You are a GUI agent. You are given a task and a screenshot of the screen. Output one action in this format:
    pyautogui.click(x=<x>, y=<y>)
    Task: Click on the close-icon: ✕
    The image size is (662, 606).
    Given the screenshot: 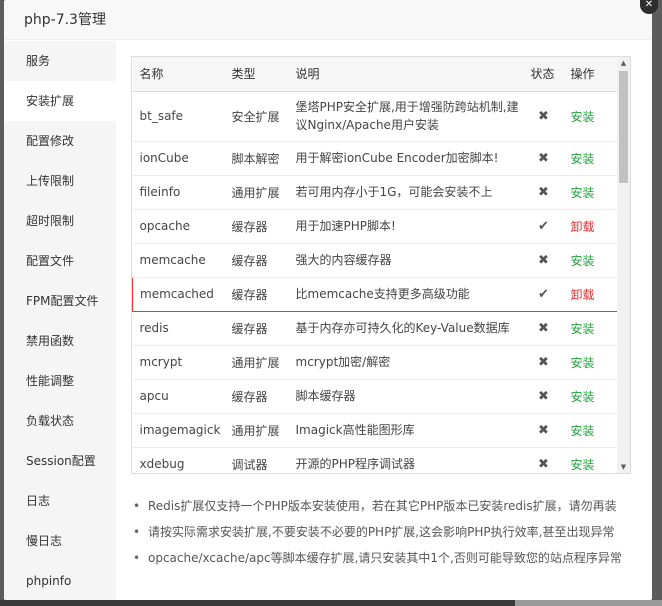 What is the action you would take?
    pyautogui.click(x=649, y=7)
    